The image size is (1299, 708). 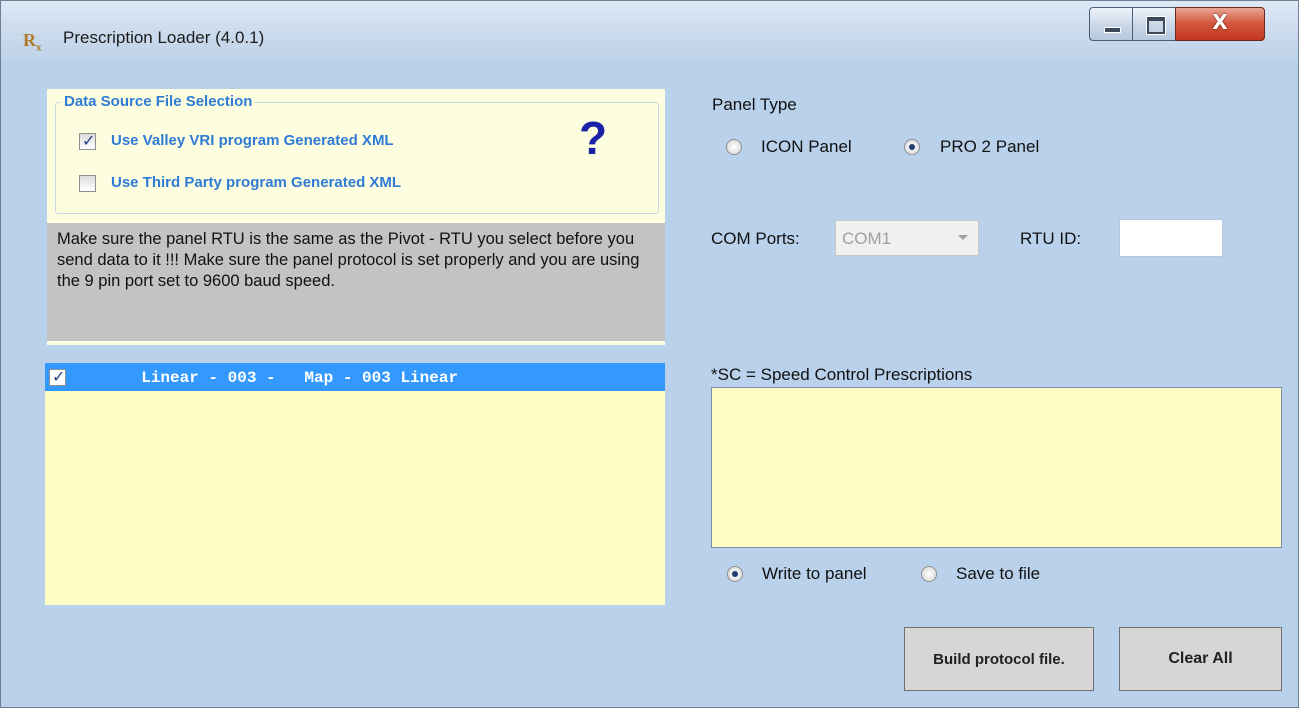 I want to click on pro2-panel-radio, so click(x=912, y=147).